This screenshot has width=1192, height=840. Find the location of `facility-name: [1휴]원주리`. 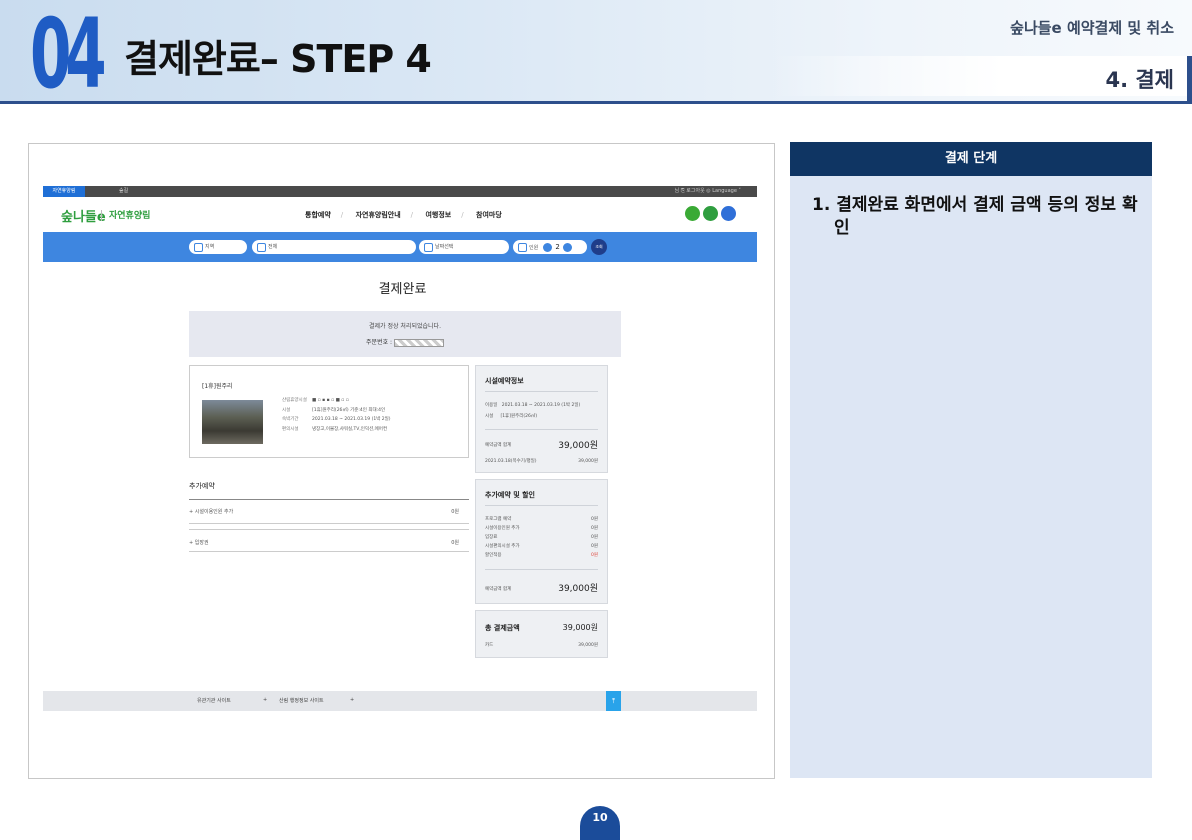

facility-name: [1휴]원주리 is located at coordinates (217, 386).